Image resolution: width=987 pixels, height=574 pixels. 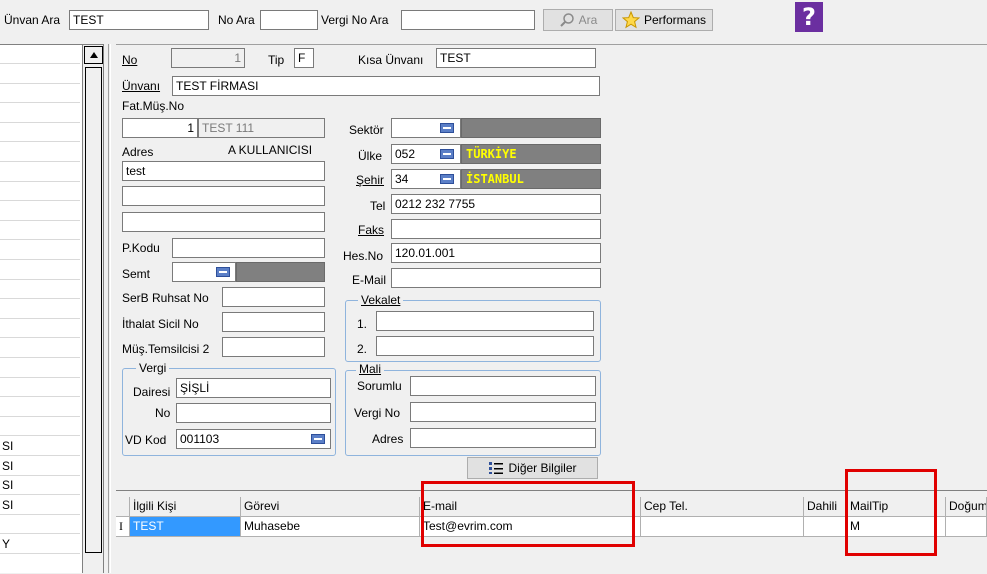 I want to click on adres-line2-field, so click(x=223, y=196).